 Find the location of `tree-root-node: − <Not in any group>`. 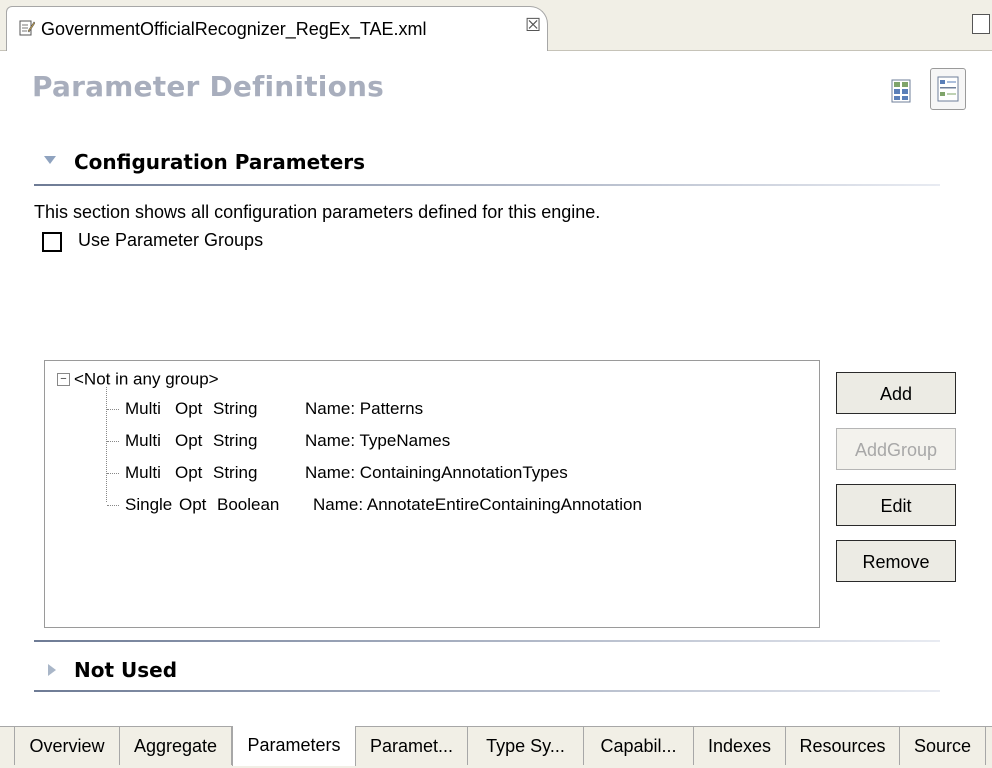

tree-root-node: − <Not in any group> is located at coordinates (138, 379).